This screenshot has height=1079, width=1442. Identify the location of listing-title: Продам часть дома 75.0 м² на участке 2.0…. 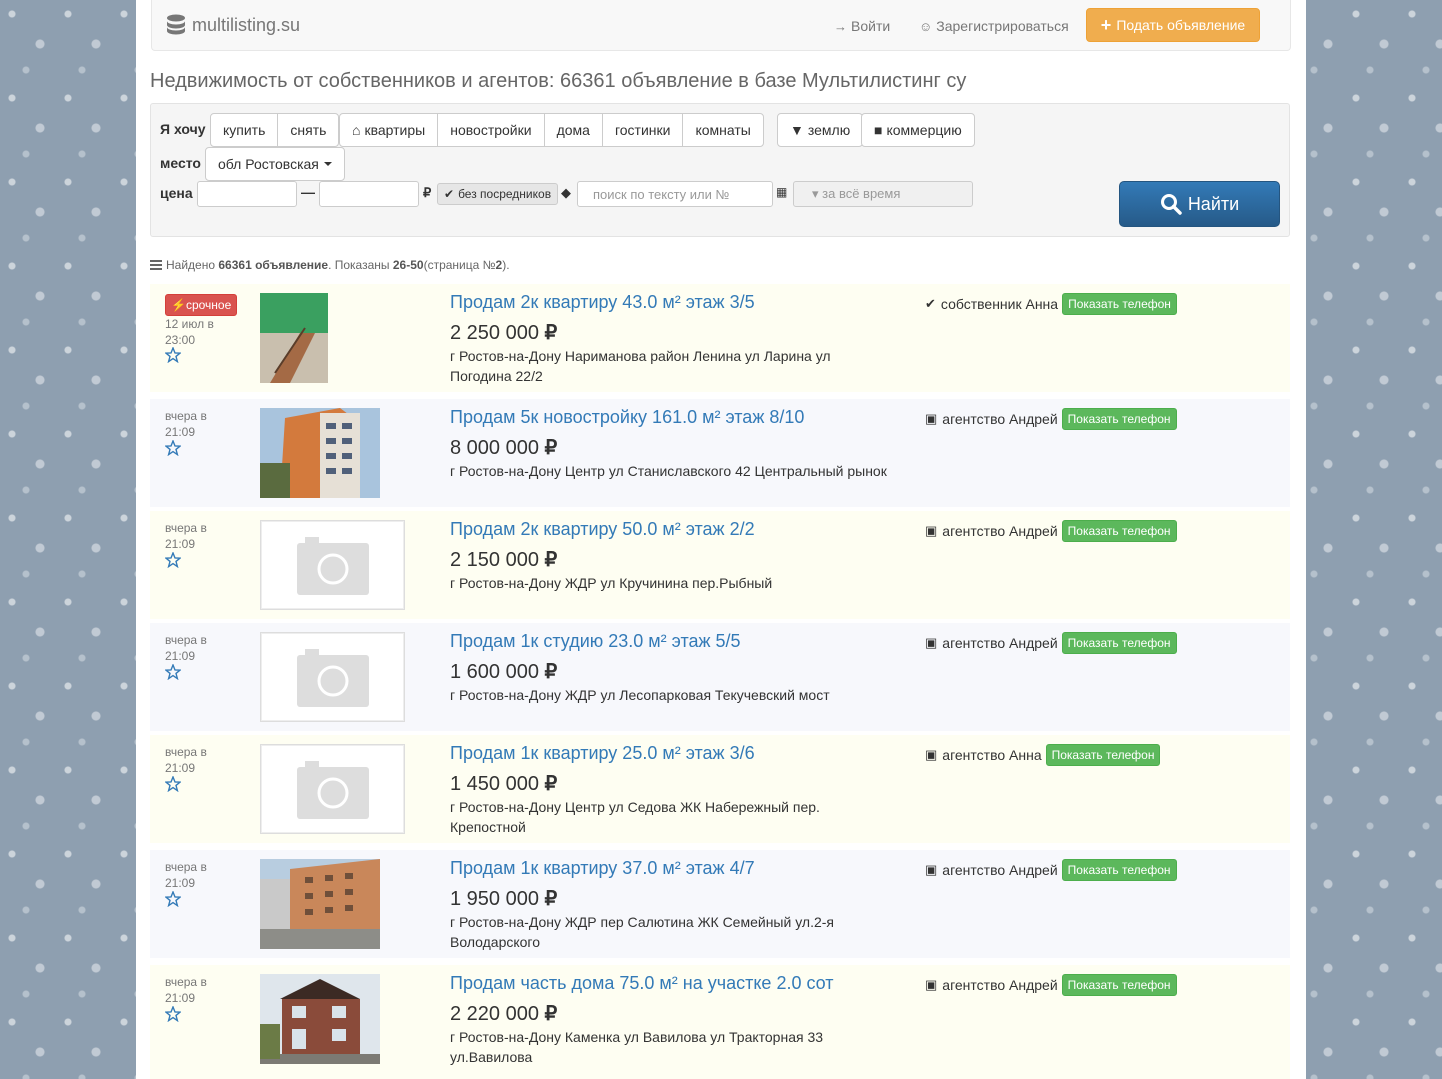
(642, 983).